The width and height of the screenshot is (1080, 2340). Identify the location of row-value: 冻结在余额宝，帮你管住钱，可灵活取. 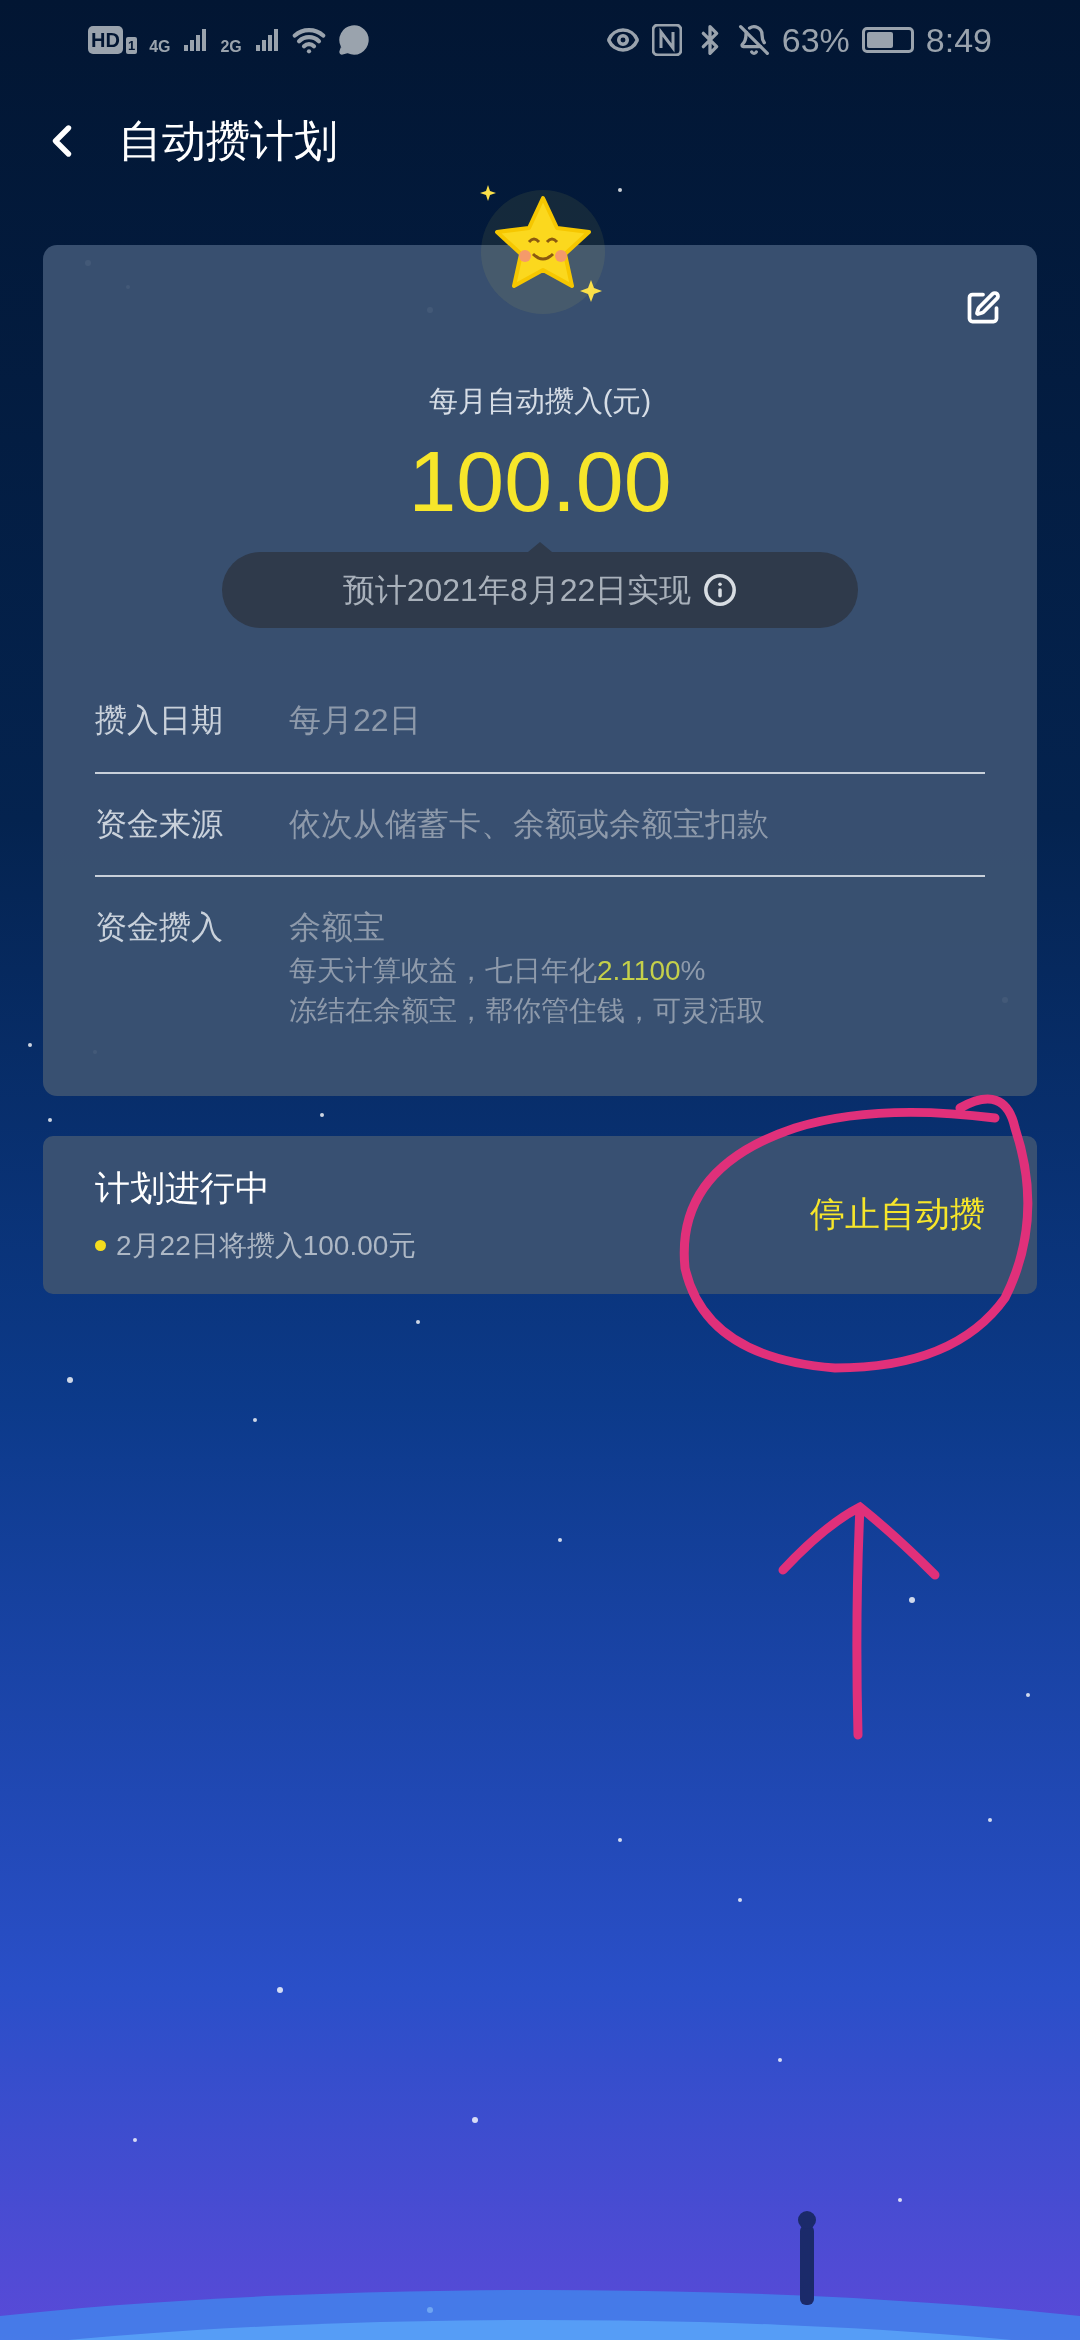
(527, 1011).